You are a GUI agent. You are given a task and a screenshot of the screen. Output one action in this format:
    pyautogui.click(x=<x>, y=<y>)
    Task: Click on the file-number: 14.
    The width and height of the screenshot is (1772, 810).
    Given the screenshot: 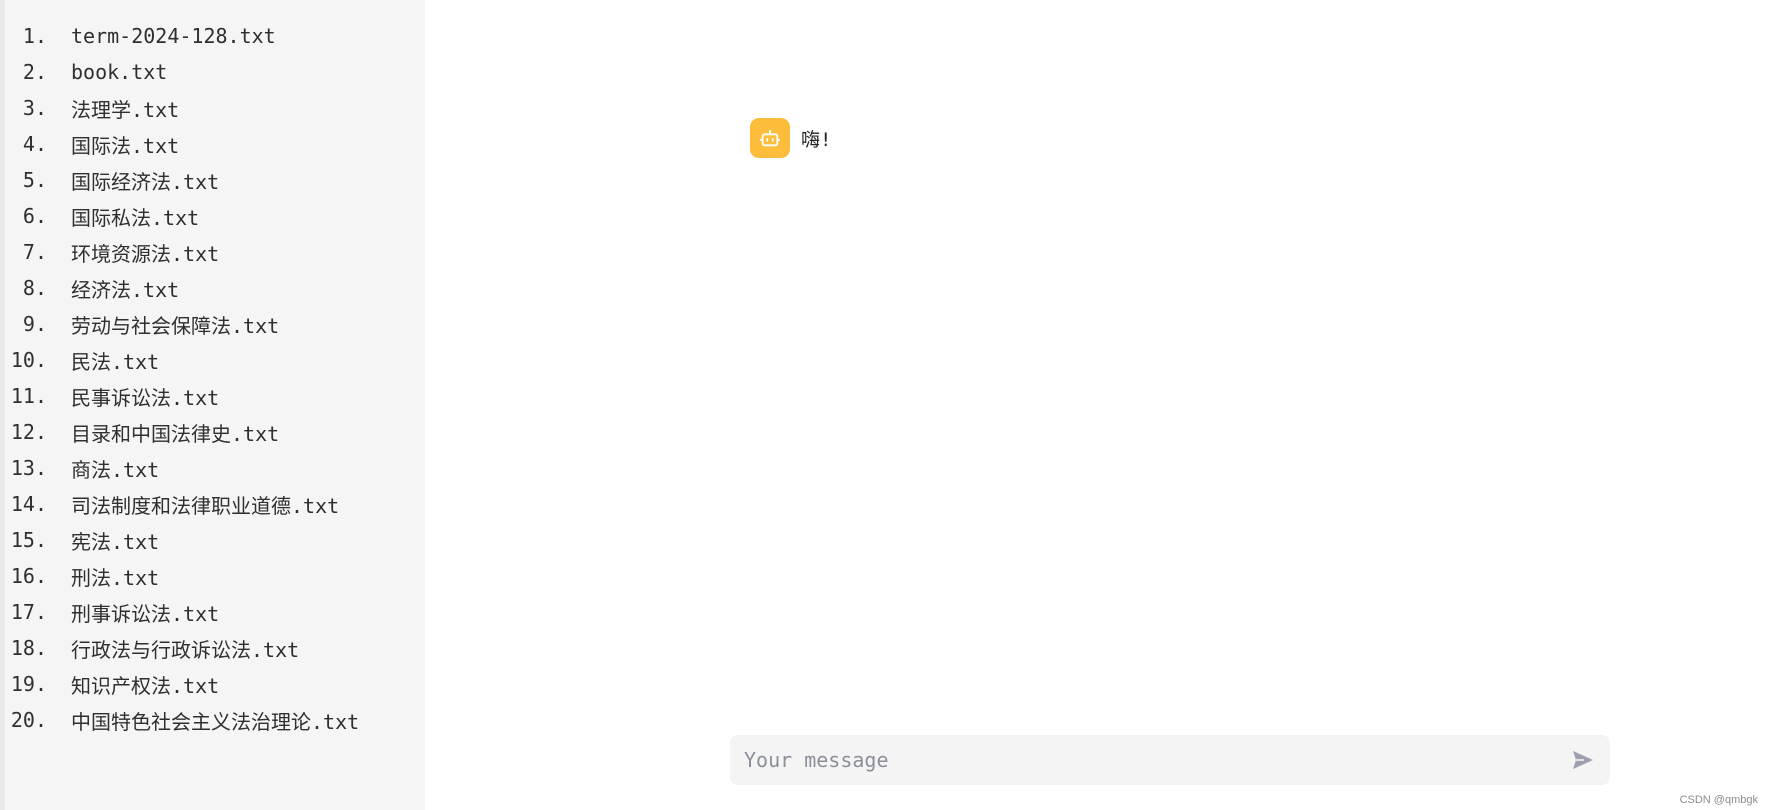 What is the action you would take?
    pyautogui.click(x=28, y=504)
    